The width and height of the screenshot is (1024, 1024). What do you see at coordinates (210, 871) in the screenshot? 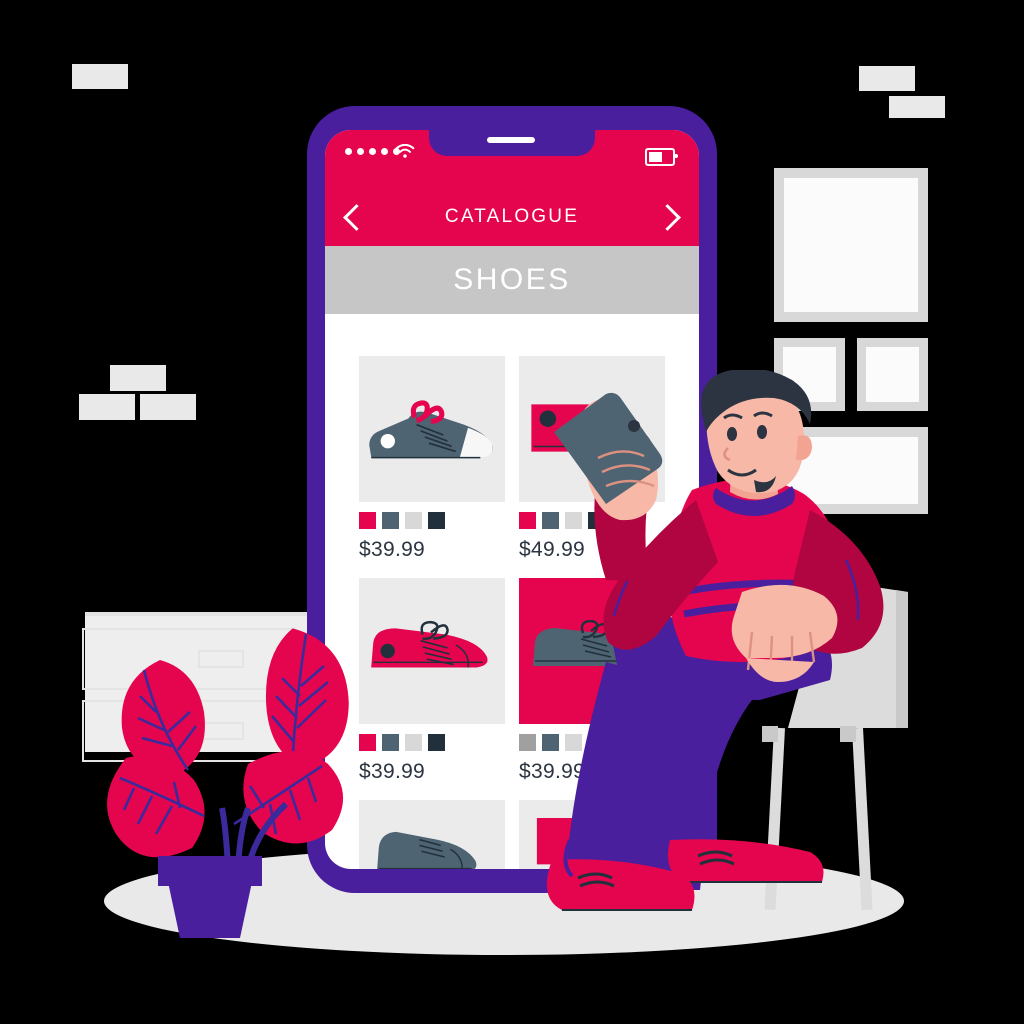
I see `pot-rim` at bounding box center [210, 871].